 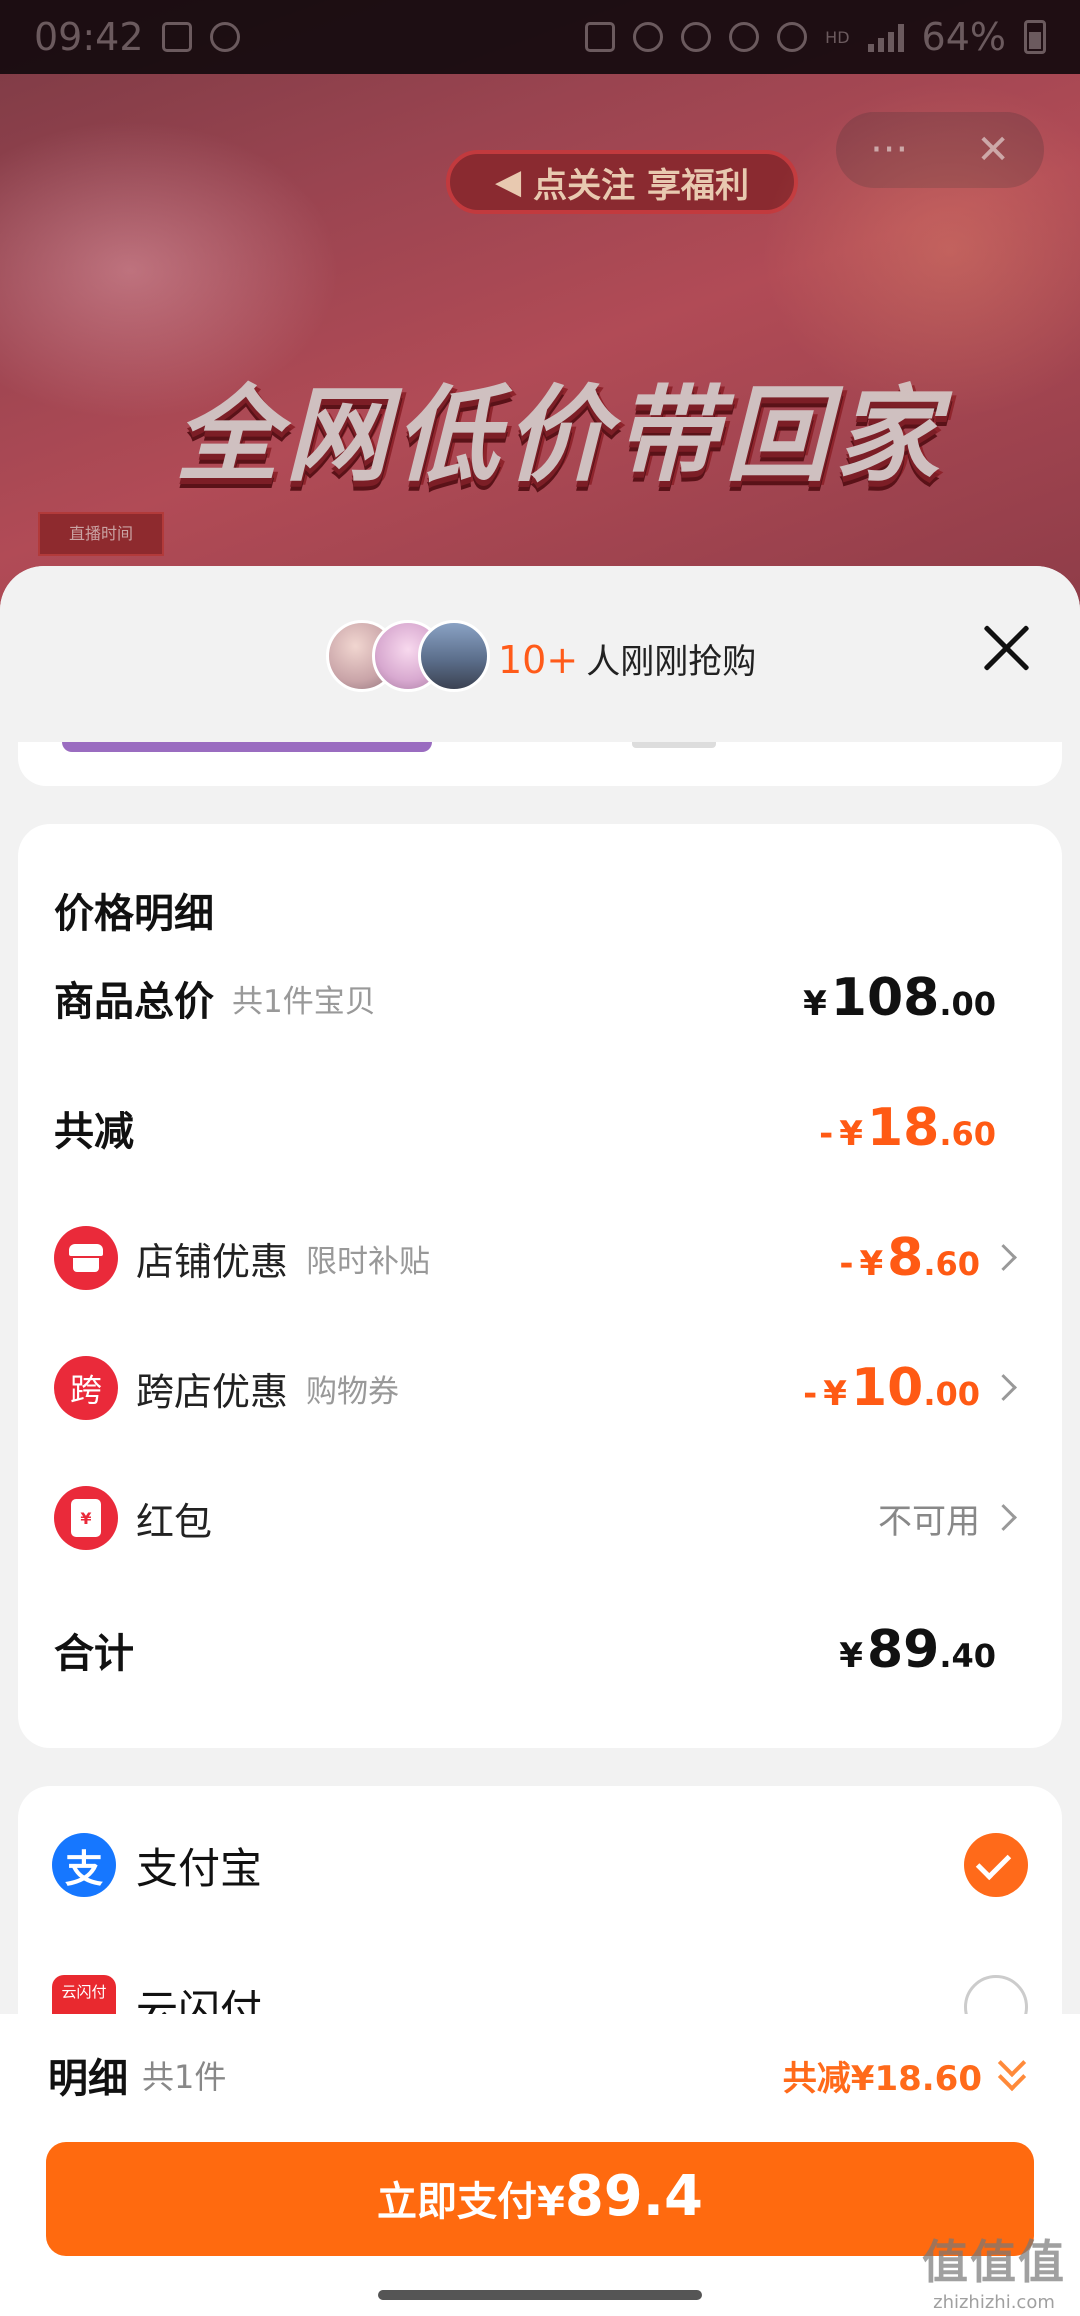 What do you see at coordinates (184, 2077) in the screenshot?
I see `footer-item-count: 共1件` at bounding box center [184, 2077].